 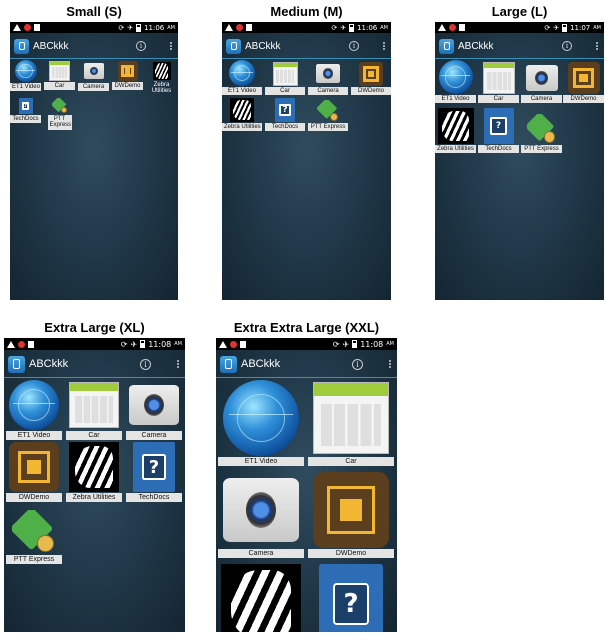 What do you see at coordinates (261, 598) in the screenshot?
I see `app-tile-zebra-utilities` at bounding box center [261, 598].